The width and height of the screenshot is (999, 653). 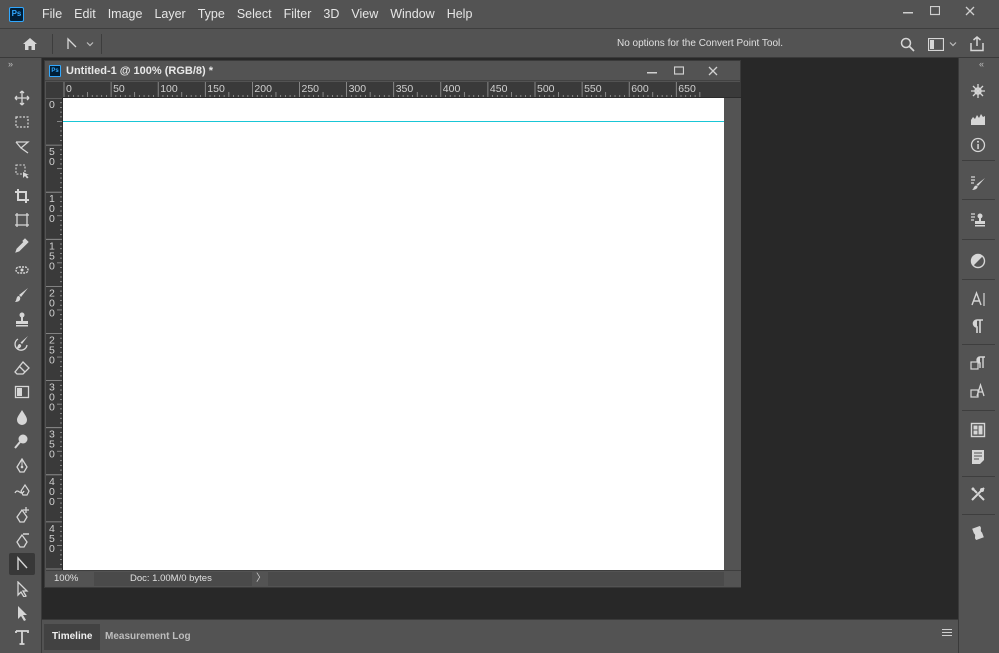 I want to click on panel-clone-source, so click(x=978, y=220).